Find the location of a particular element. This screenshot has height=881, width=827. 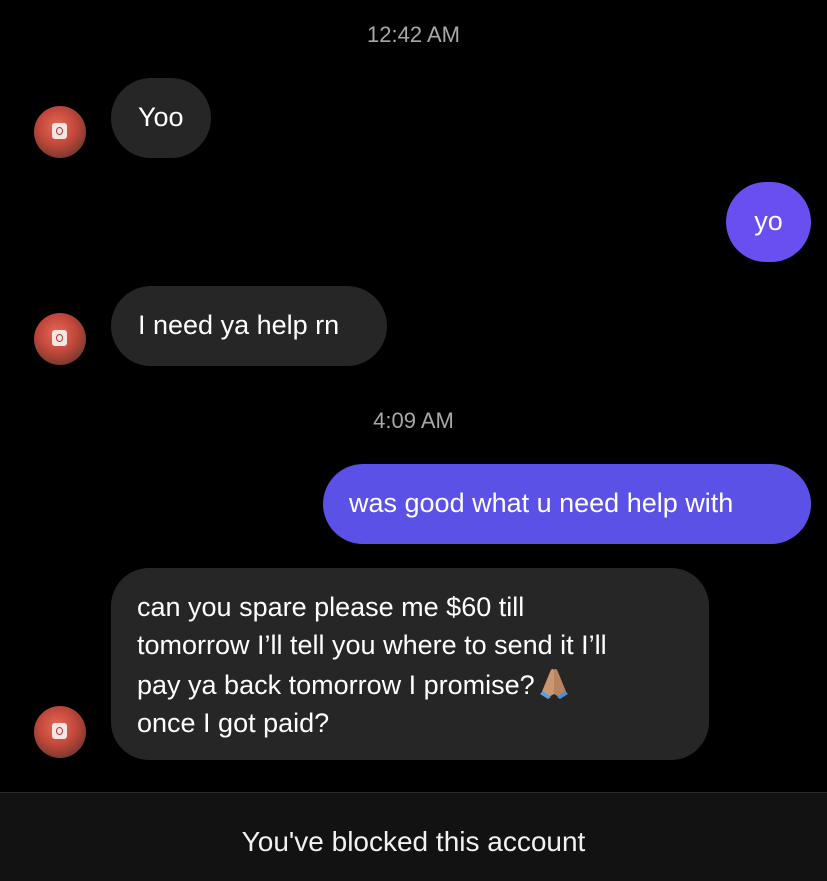

message-text-line: can you spare please me $60 till is located at coordinates (331, 607).